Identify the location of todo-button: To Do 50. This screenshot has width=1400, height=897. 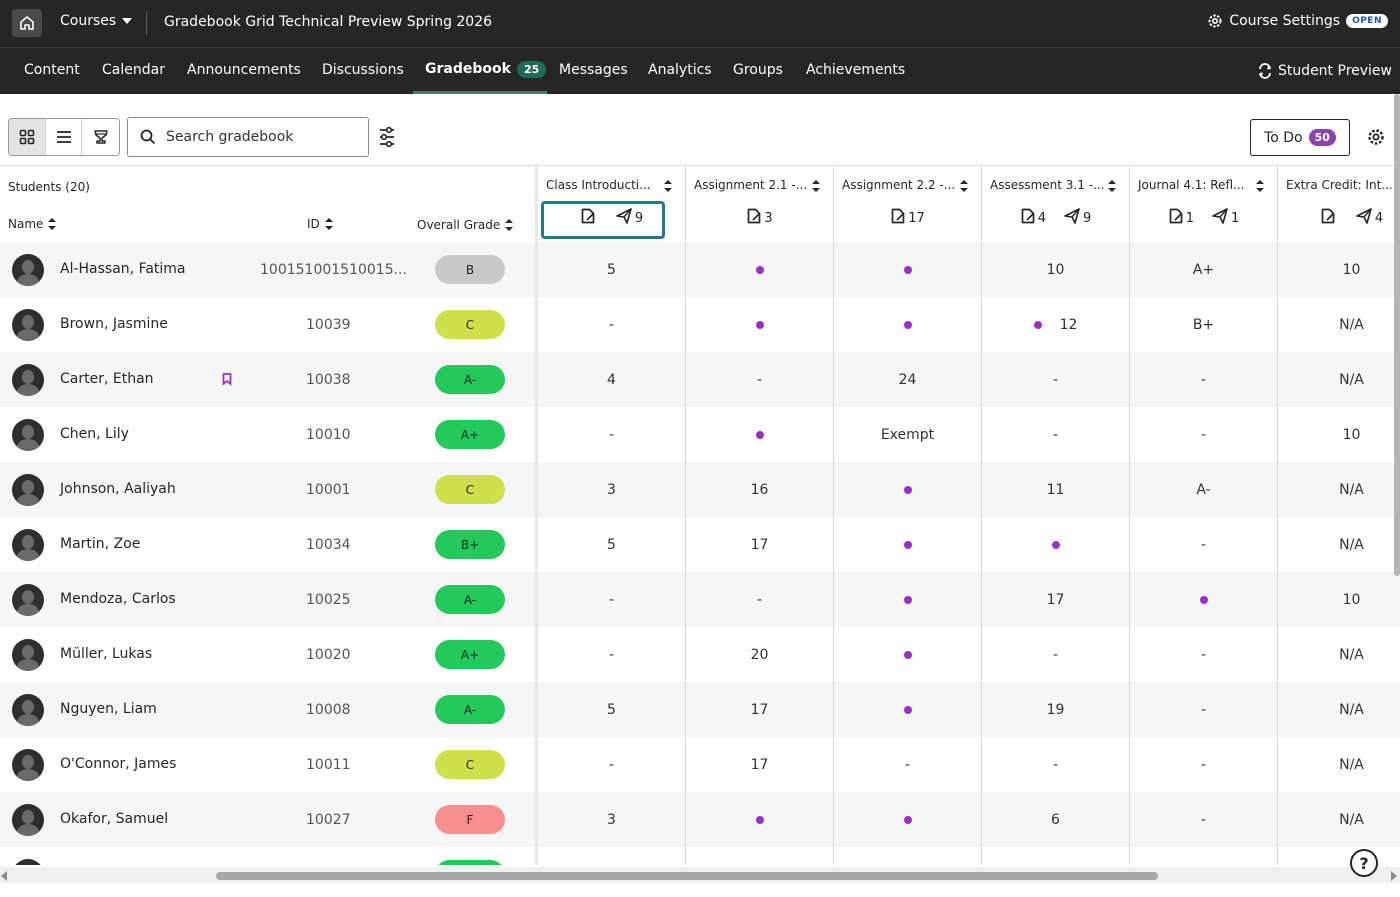
(1300, 137).